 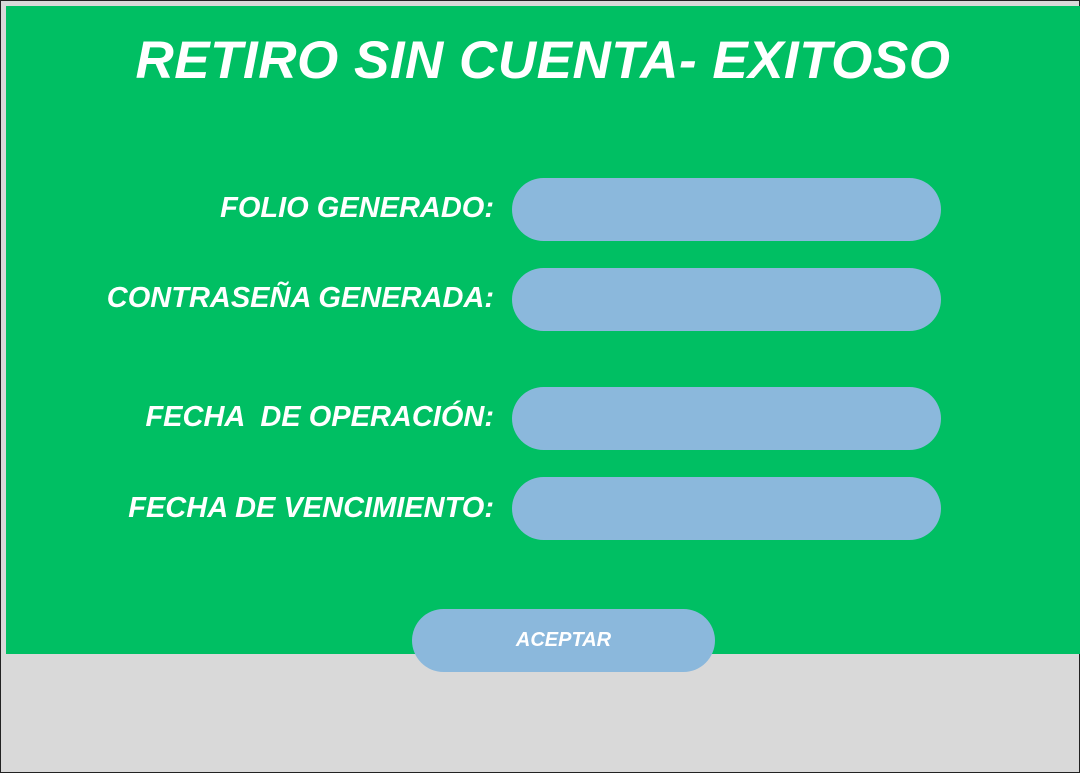 What do you see at coordinates (726, 209) in the screenshot?
I see `folio-field` at bounding box center [726, 209].